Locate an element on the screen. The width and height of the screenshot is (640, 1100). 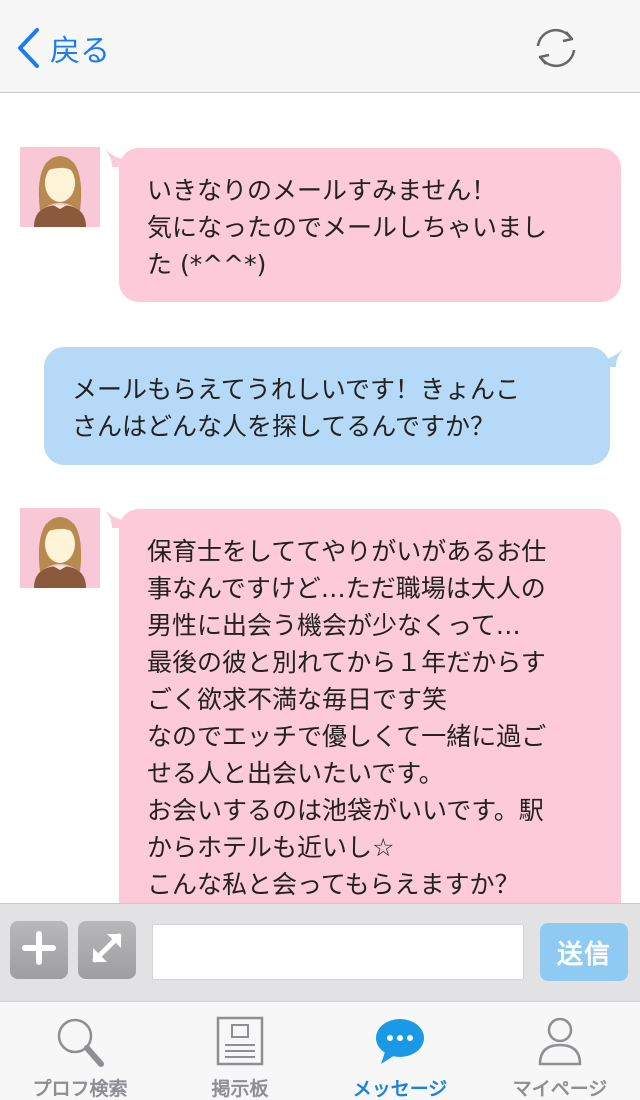
incoming-message-bubble: いきなりのメールすみません！ 気になったのでメールしちゃいまし た (*^^*) is located at coordinates (370, 225).